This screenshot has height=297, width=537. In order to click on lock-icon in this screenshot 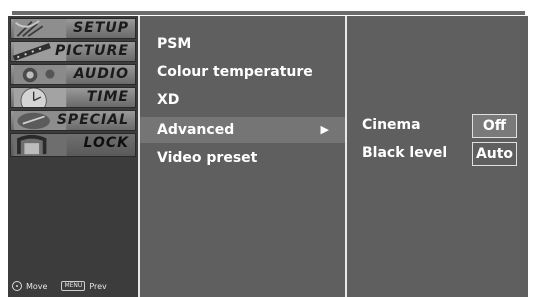, I will do `click(40, 145)`.